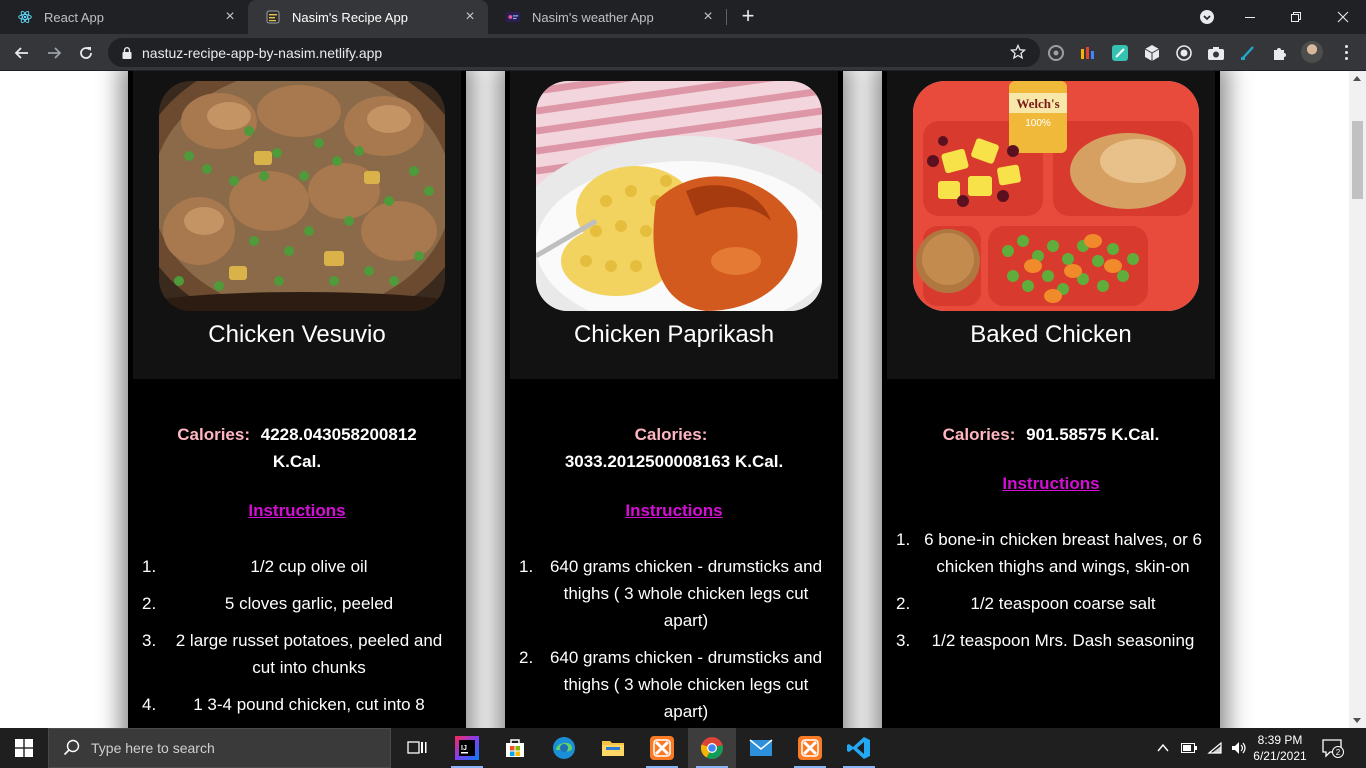 The width and height of the screenshot is (1366, 768). I want to click on chrome-icon, so click(711, 748).